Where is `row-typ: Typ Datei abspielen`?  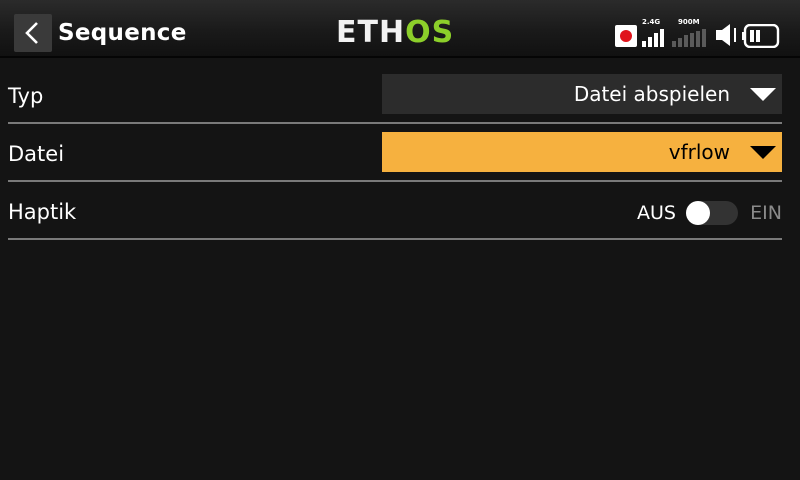
row-typ: Typ Datei abspielen is located at coordinates (395, 95).